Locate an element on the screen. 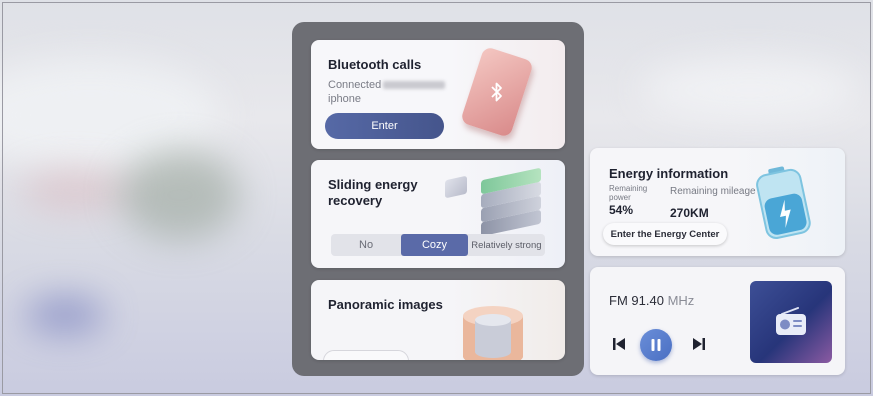 This screenshot has width=873, height=396. radio-frequency-value: 91.40 is located at coordinates (647, 300).